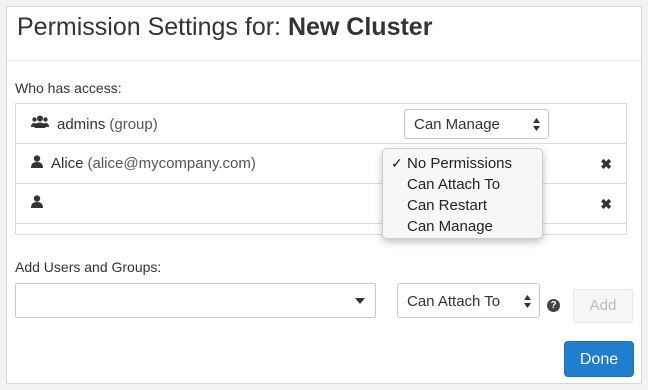 Image resolution: width=648 pixels, height=390 pixels. Describe the element at coordinates (171, 163) in the screenshot. I see `acl-detail: (alice@mycompany.com)` at that location.